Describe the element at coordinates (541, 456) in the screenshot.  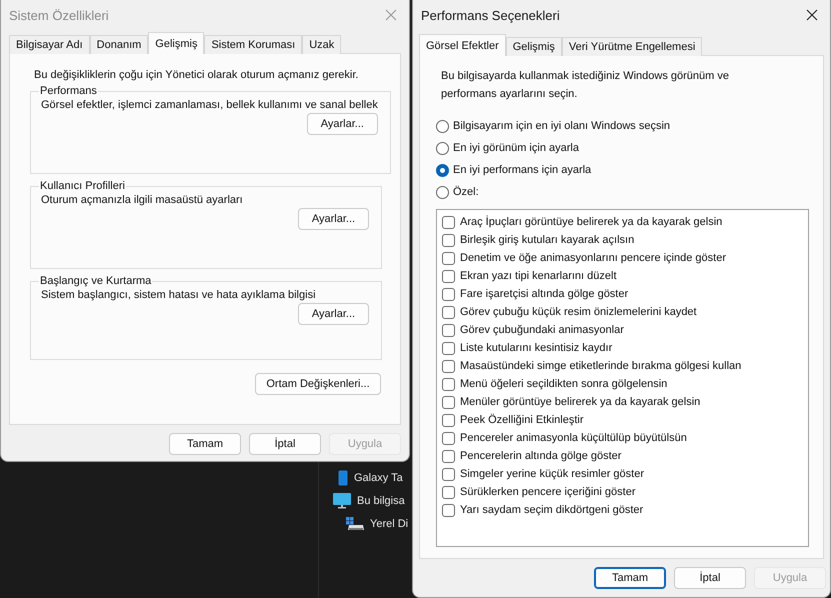
I see `checkbox-label: Pencerelerin altında gölge göster` at that location.